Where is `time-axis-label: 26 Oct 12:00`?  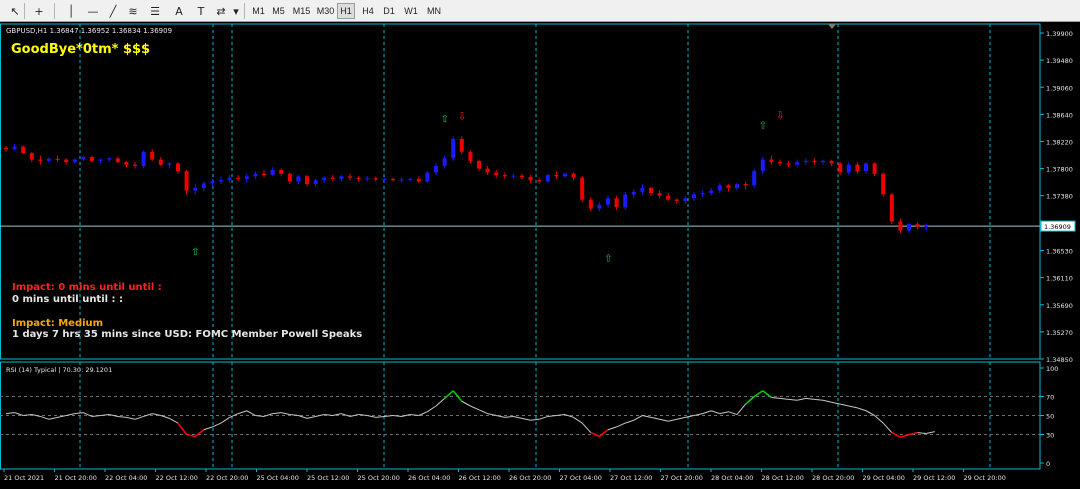
time-axis-label: 26 Oct 12:00 is located at coordinates (480, 478).